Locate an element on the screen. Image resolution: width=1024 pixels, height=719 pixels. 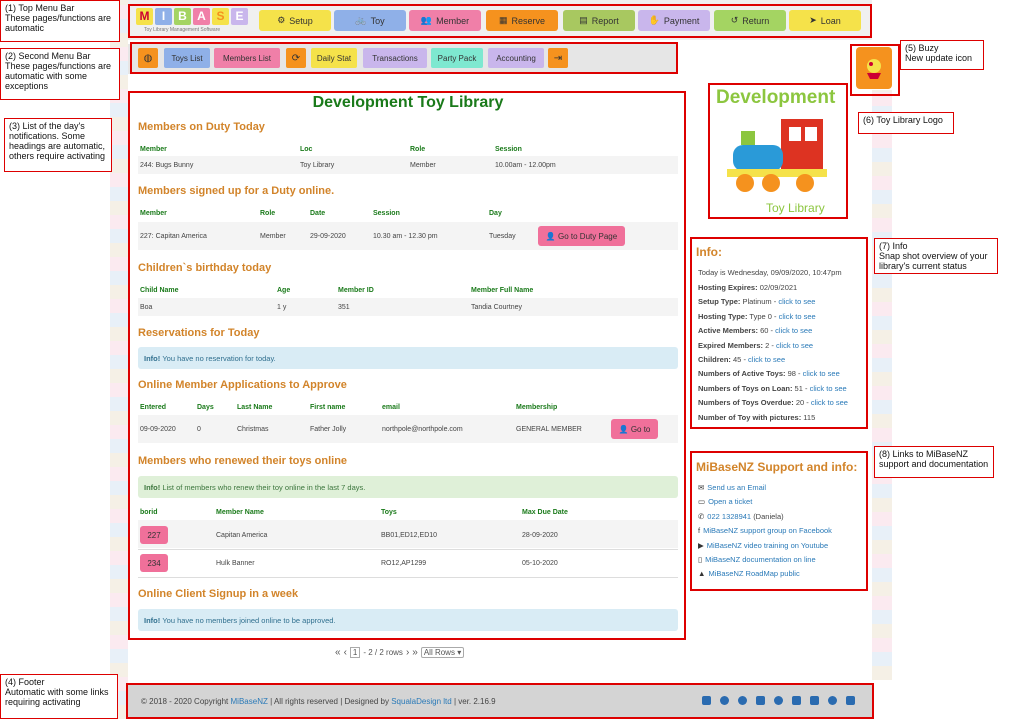
designer-link: SqualaDesign ltd is located at coordinates (421, 701).